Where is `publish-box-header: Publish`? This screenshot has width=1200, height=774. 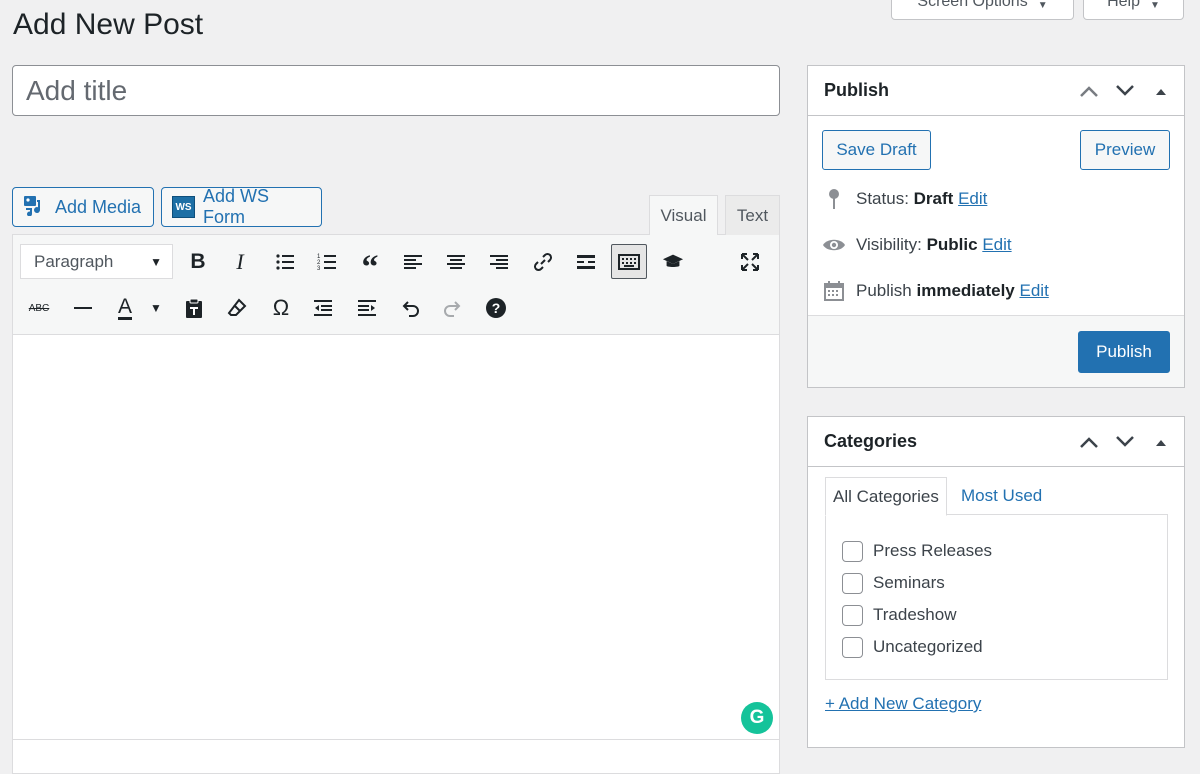
publish-box-header: Publish is located at coordinates (996, 91).